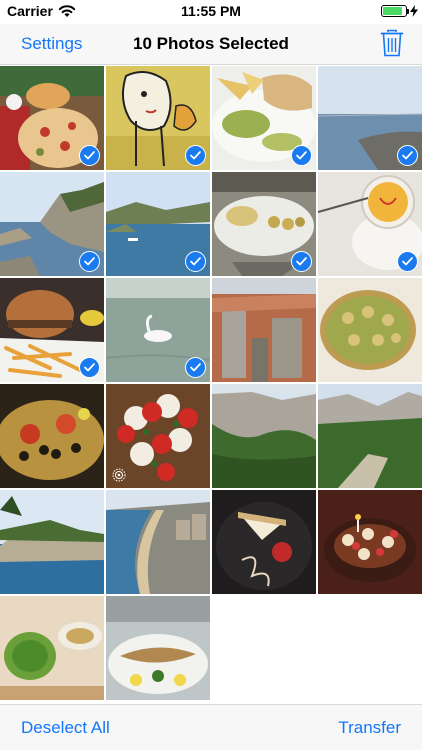 This screenshot has width=422, height=750. I want to click on charging-bolt-icon, so click(414, 11).